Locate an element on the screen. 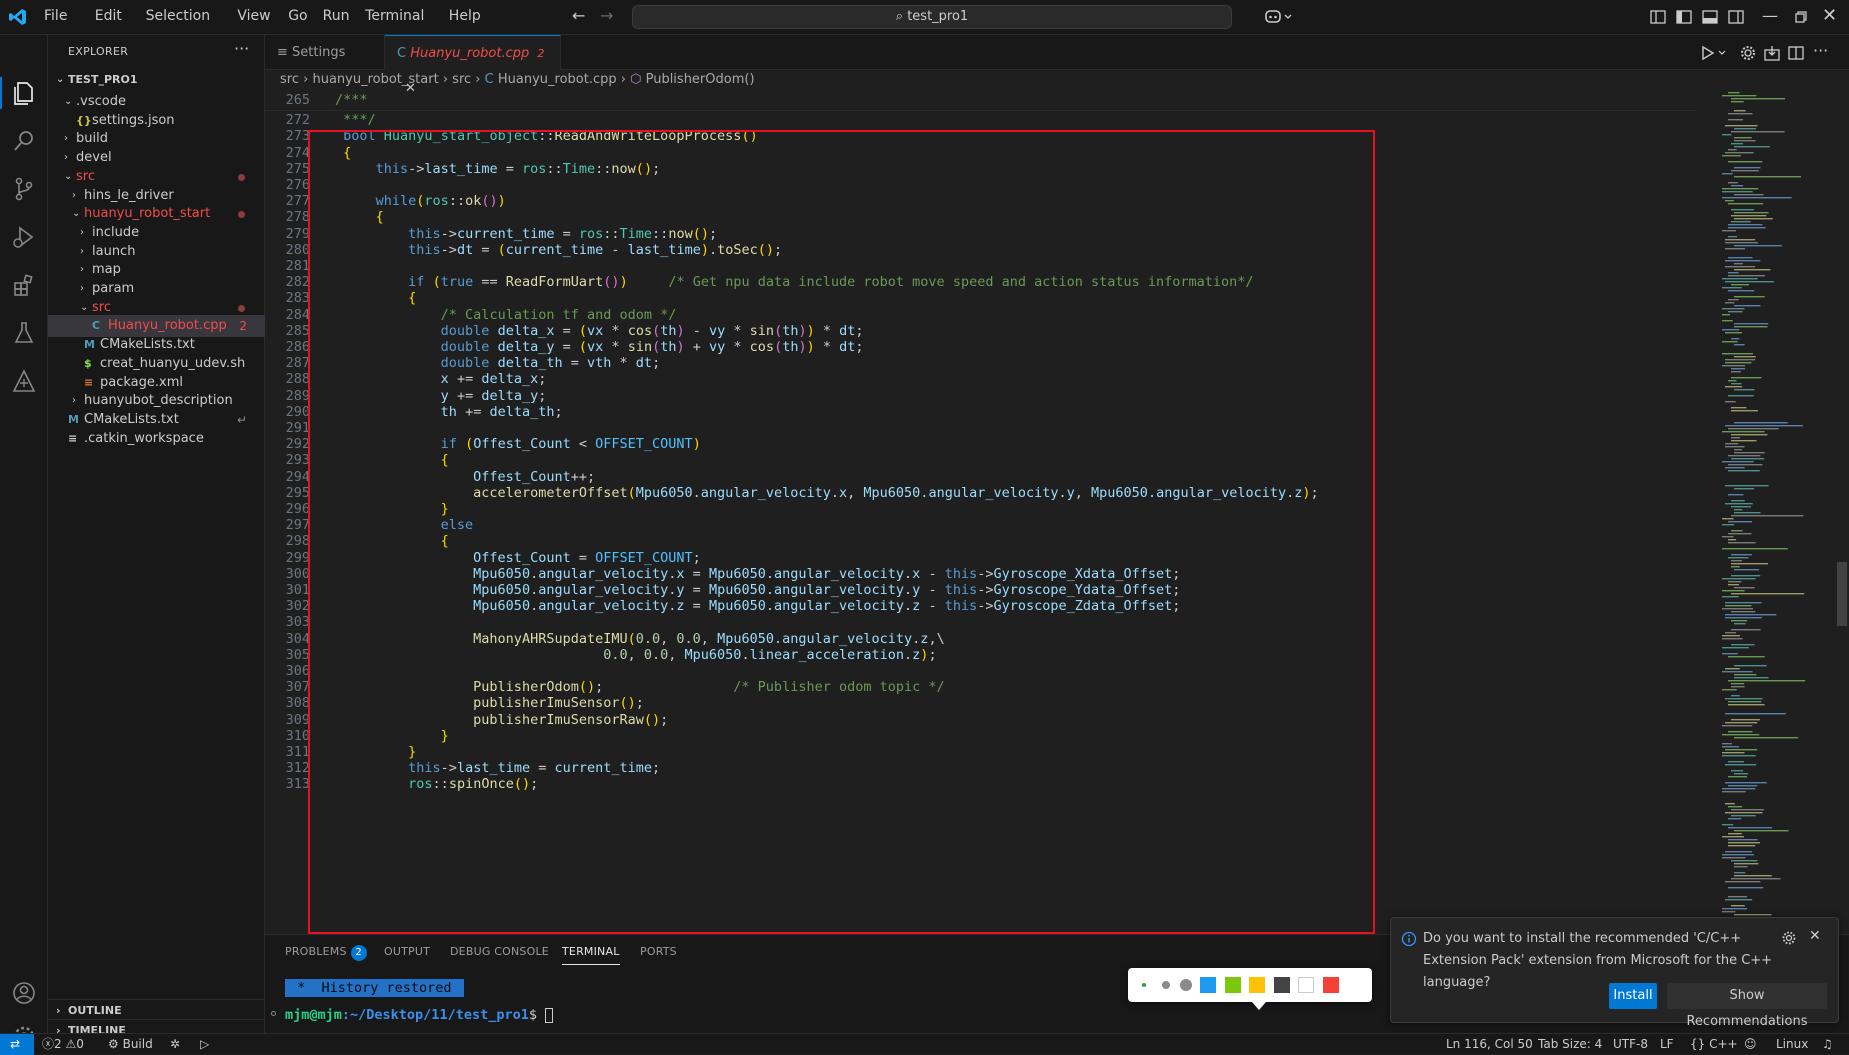 The width and height of the screenshot is (1849, 1055). code-line: while(ros::ok()) is located at coordinates (420, 201).